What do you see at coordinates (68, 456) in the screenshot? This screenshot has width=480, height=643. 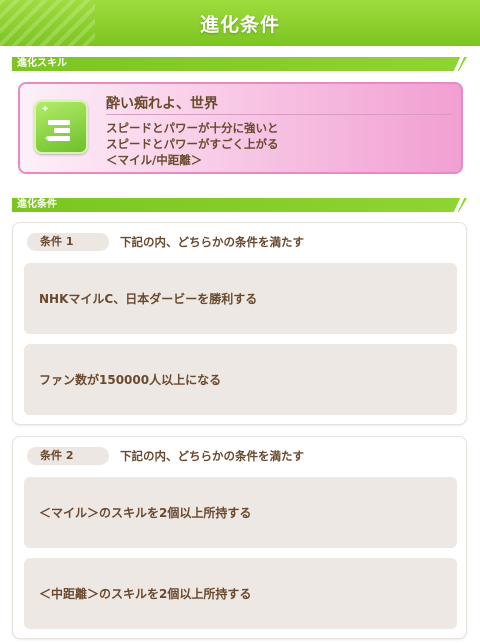 I see `condition-badge: 条件 2` at bounding box center [68, 456].